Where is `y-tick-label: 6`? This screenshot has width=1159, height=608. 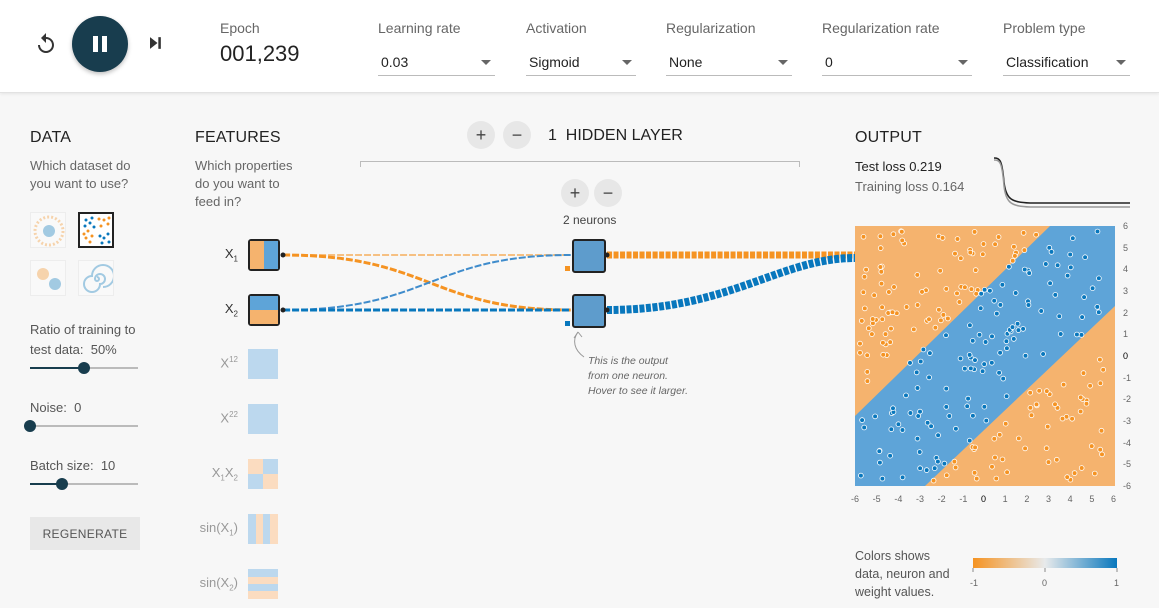
y-tick-label: 6 is located at coordinates (1126, 226).